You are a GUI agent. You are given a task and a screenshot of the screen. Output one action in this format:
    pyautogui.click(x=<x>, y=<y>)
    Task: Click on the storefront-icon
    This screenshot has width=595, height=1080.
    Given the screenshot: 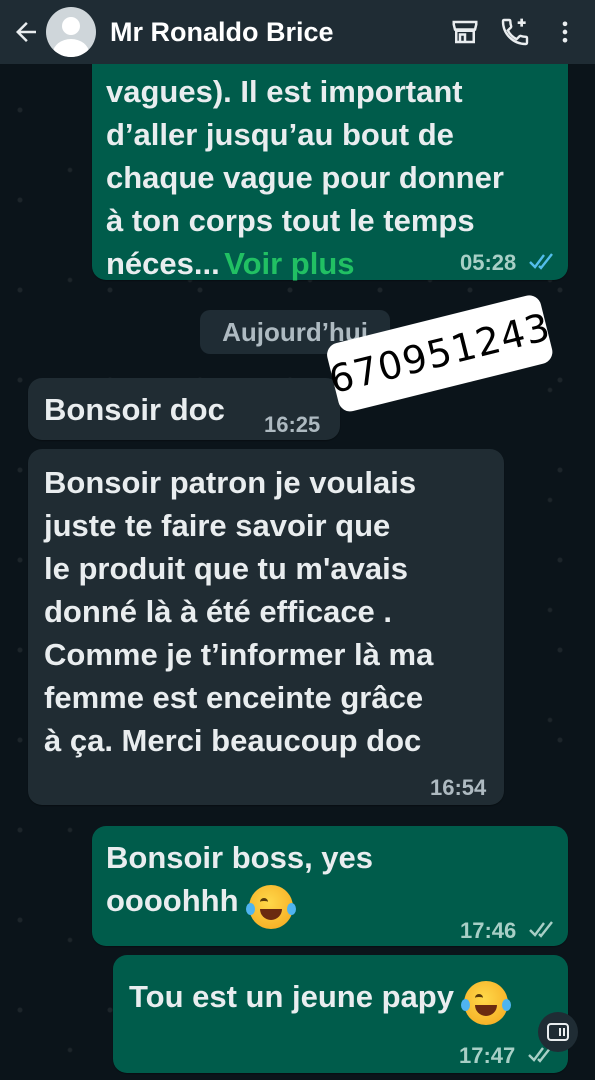 What is the action you would take?
    pyautogui.click(x=465, y=32)
    